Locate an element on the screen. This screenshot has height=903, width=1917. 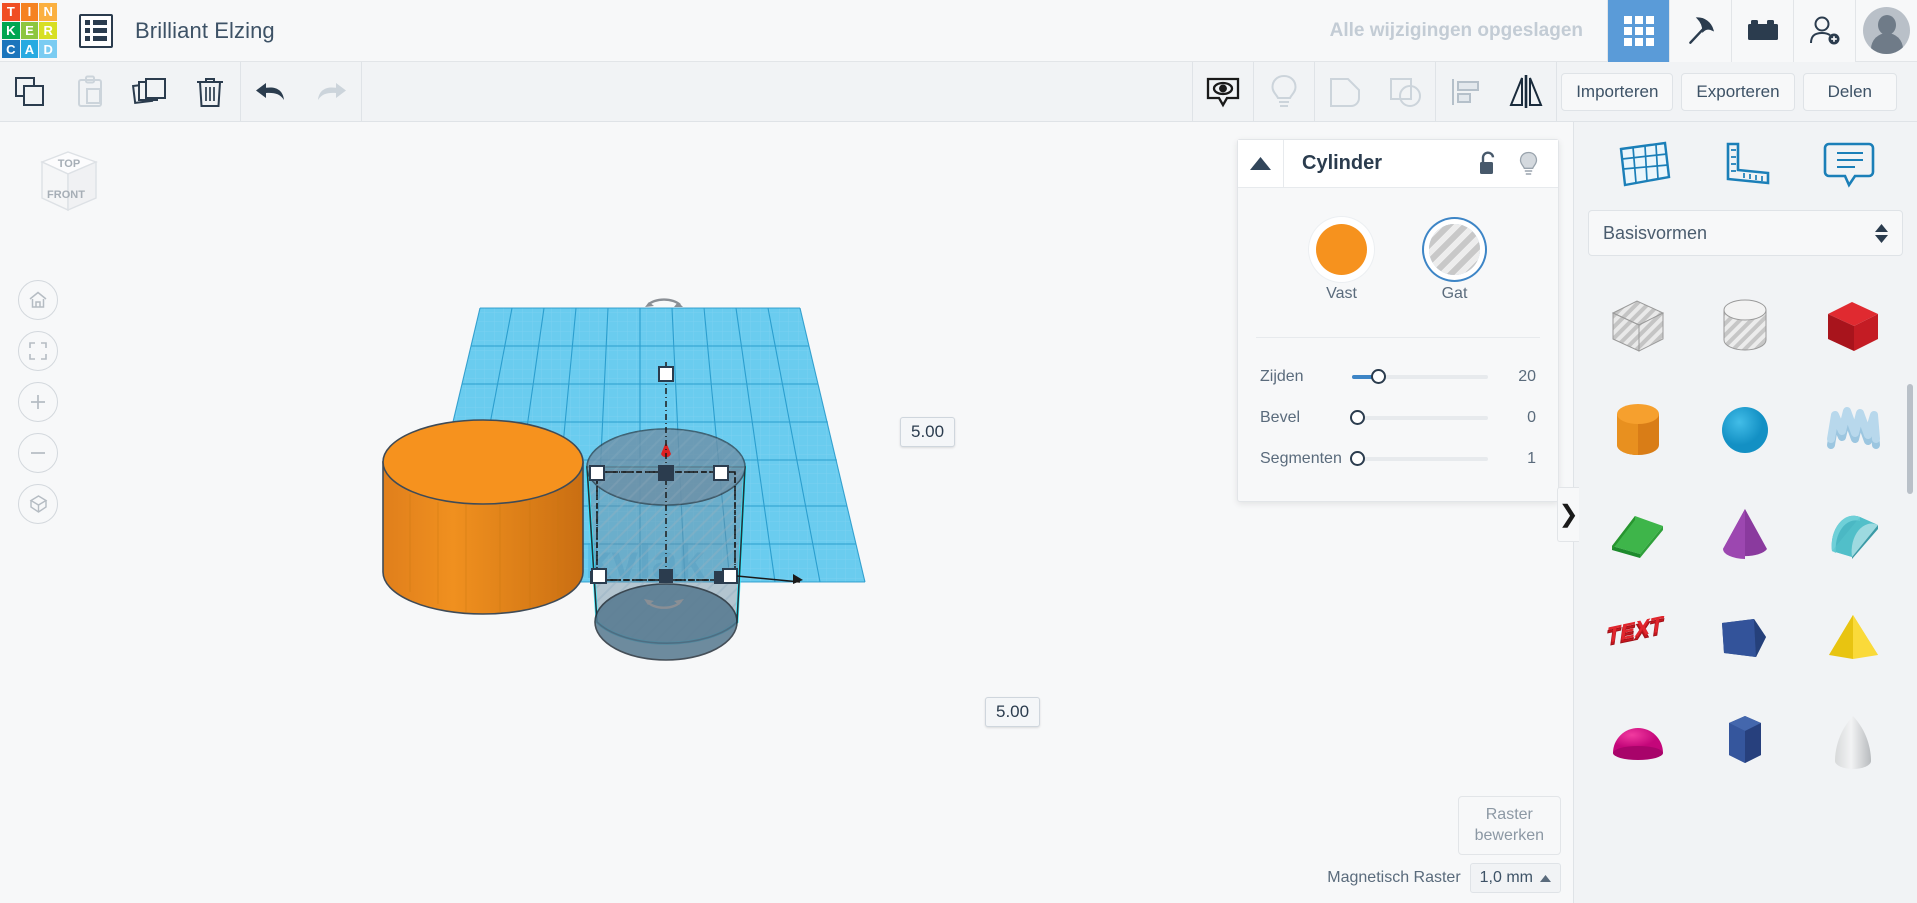
magenta-hemisphere-shape is located at coordinates (1638, 742).